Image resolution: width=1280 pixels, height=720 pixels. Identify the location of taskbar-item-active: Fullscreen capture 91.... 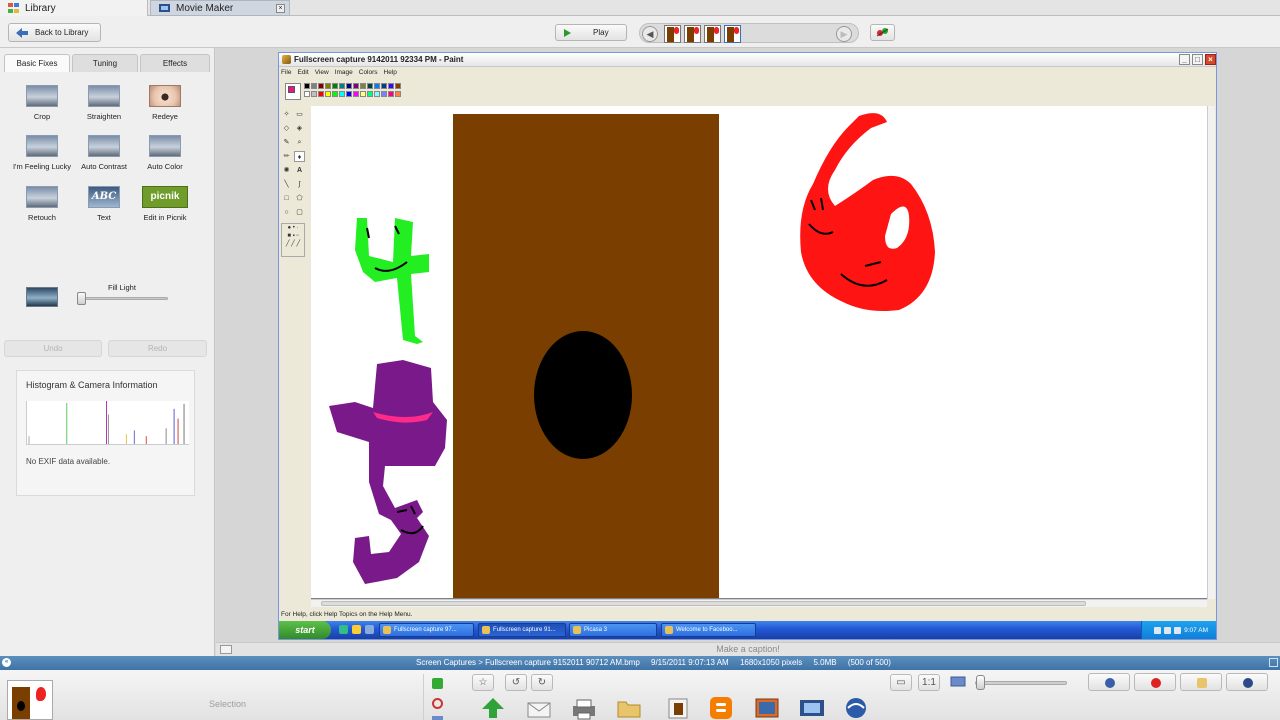
(522, 630).